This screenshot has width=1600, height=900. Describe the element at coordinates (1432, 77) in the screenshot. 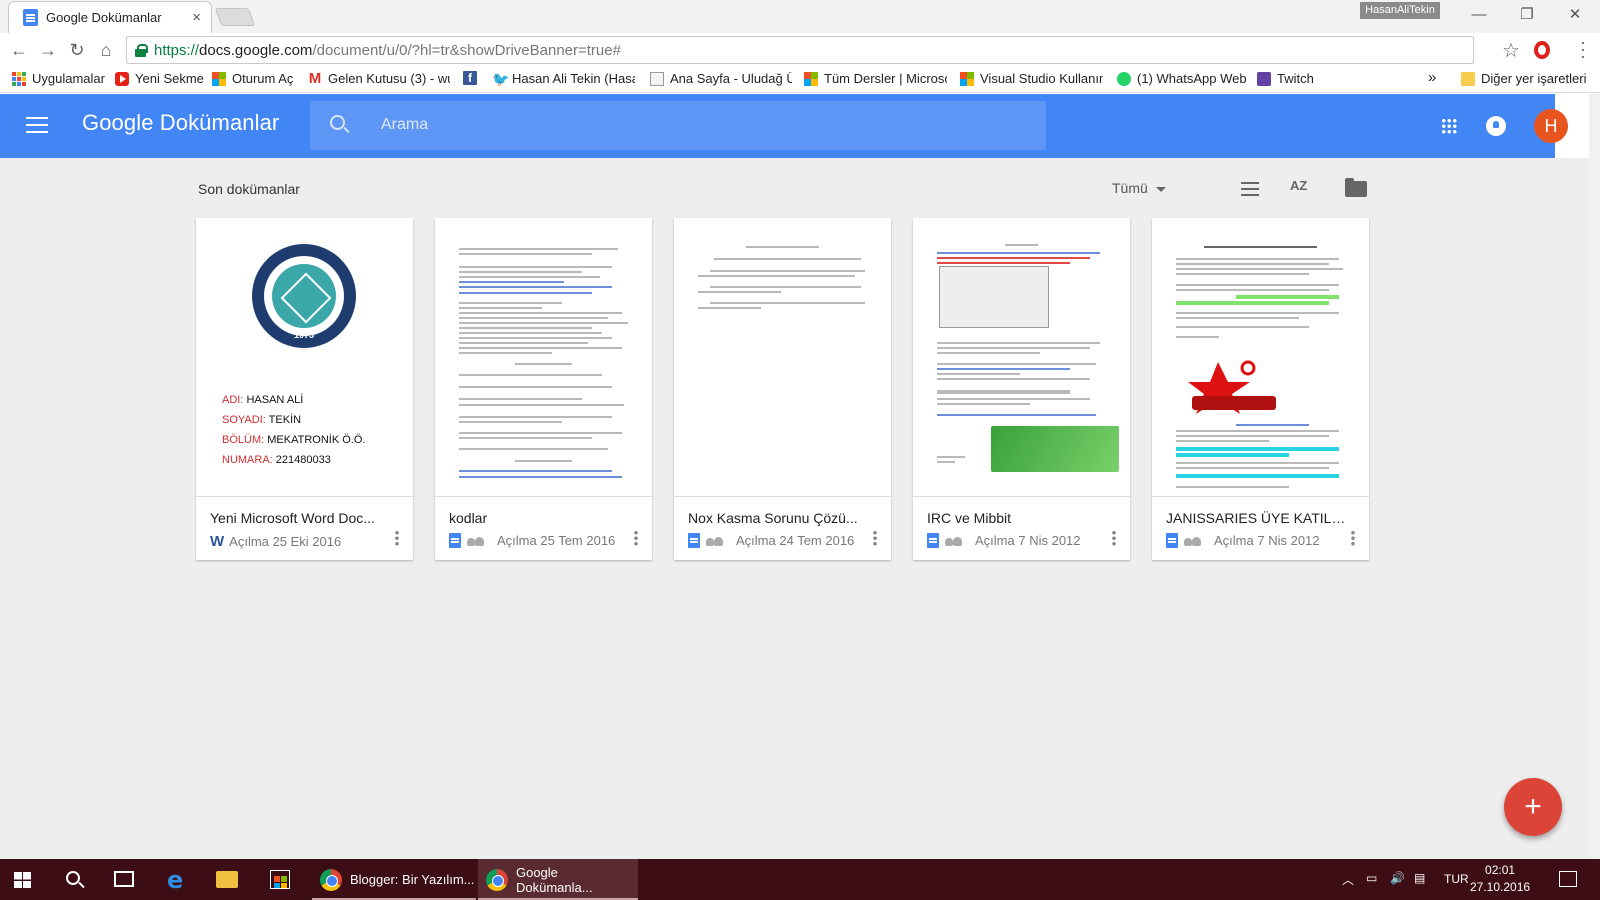

I see `bookmarks-overflow-button: »` at that location.